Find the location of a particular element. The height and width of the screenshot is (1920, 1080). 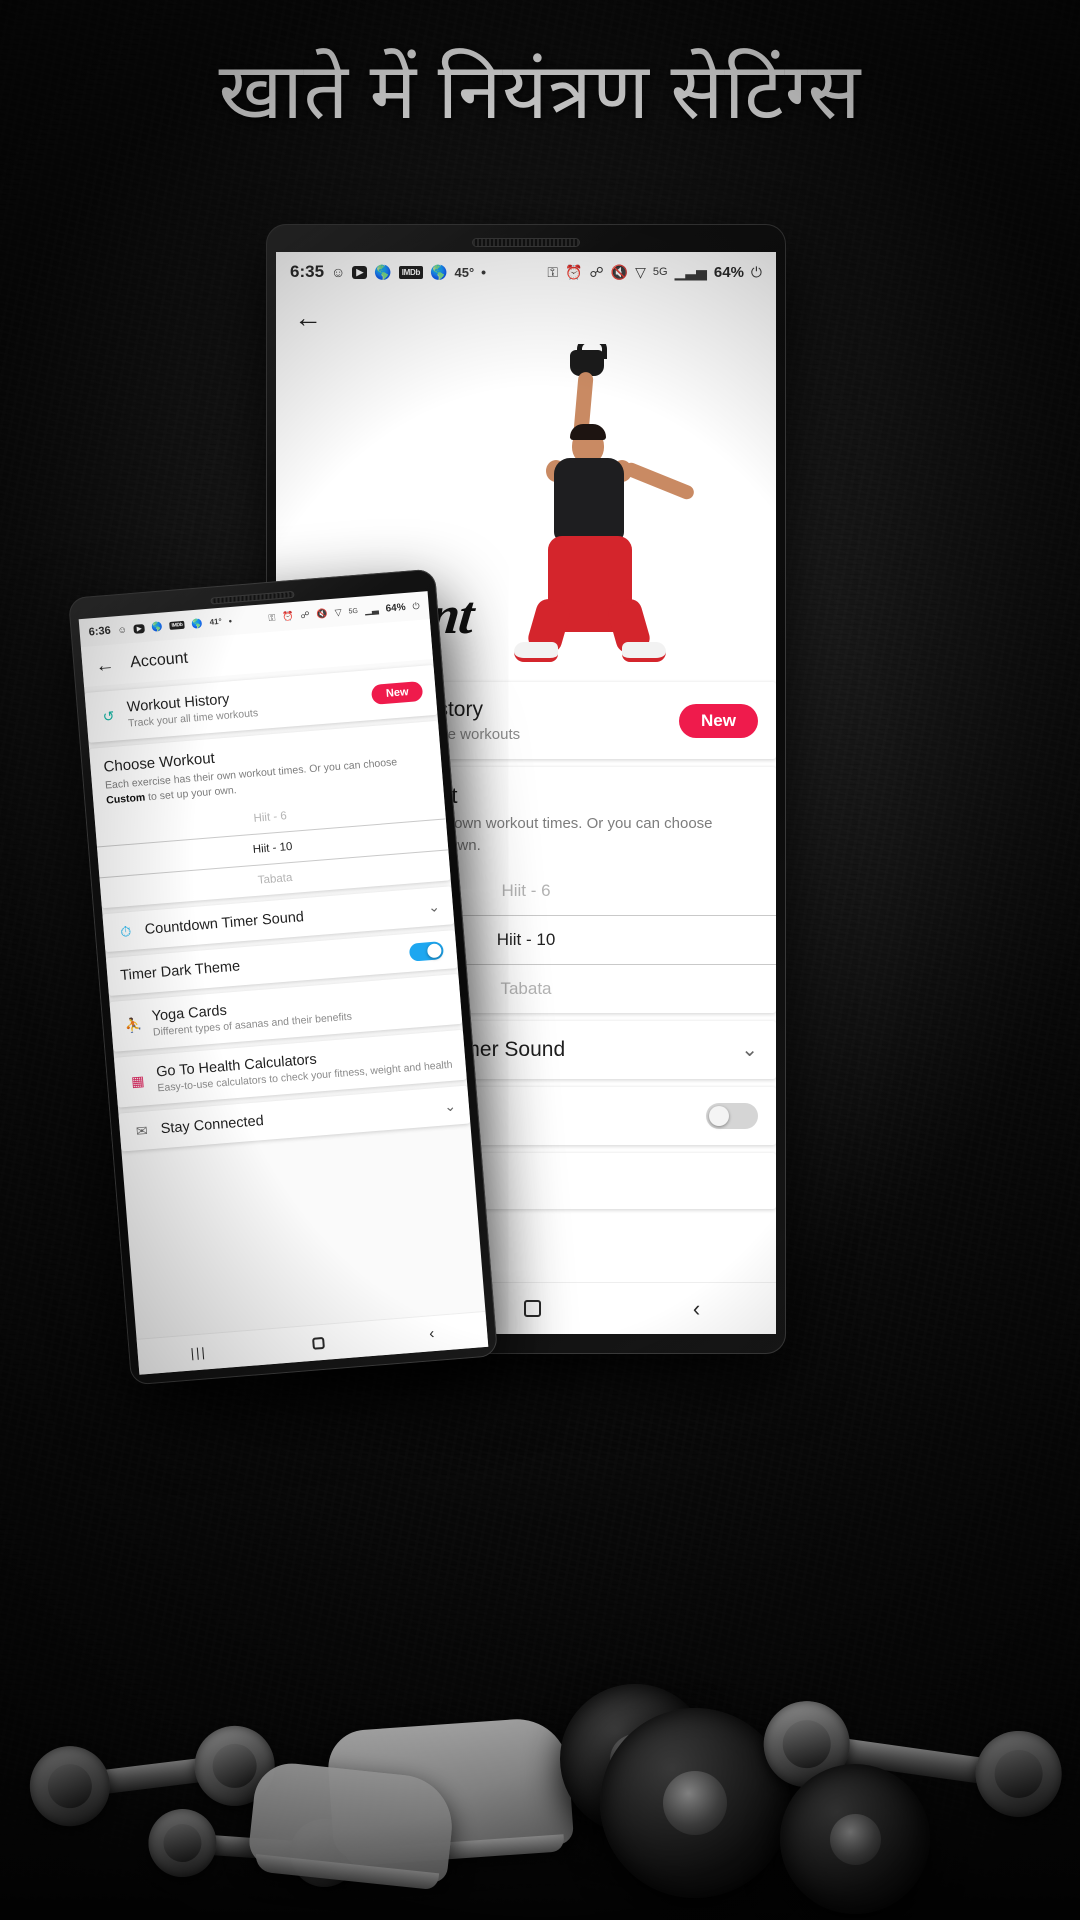

tablet-speaker-grille-icon is located at coordinates (526, 242).